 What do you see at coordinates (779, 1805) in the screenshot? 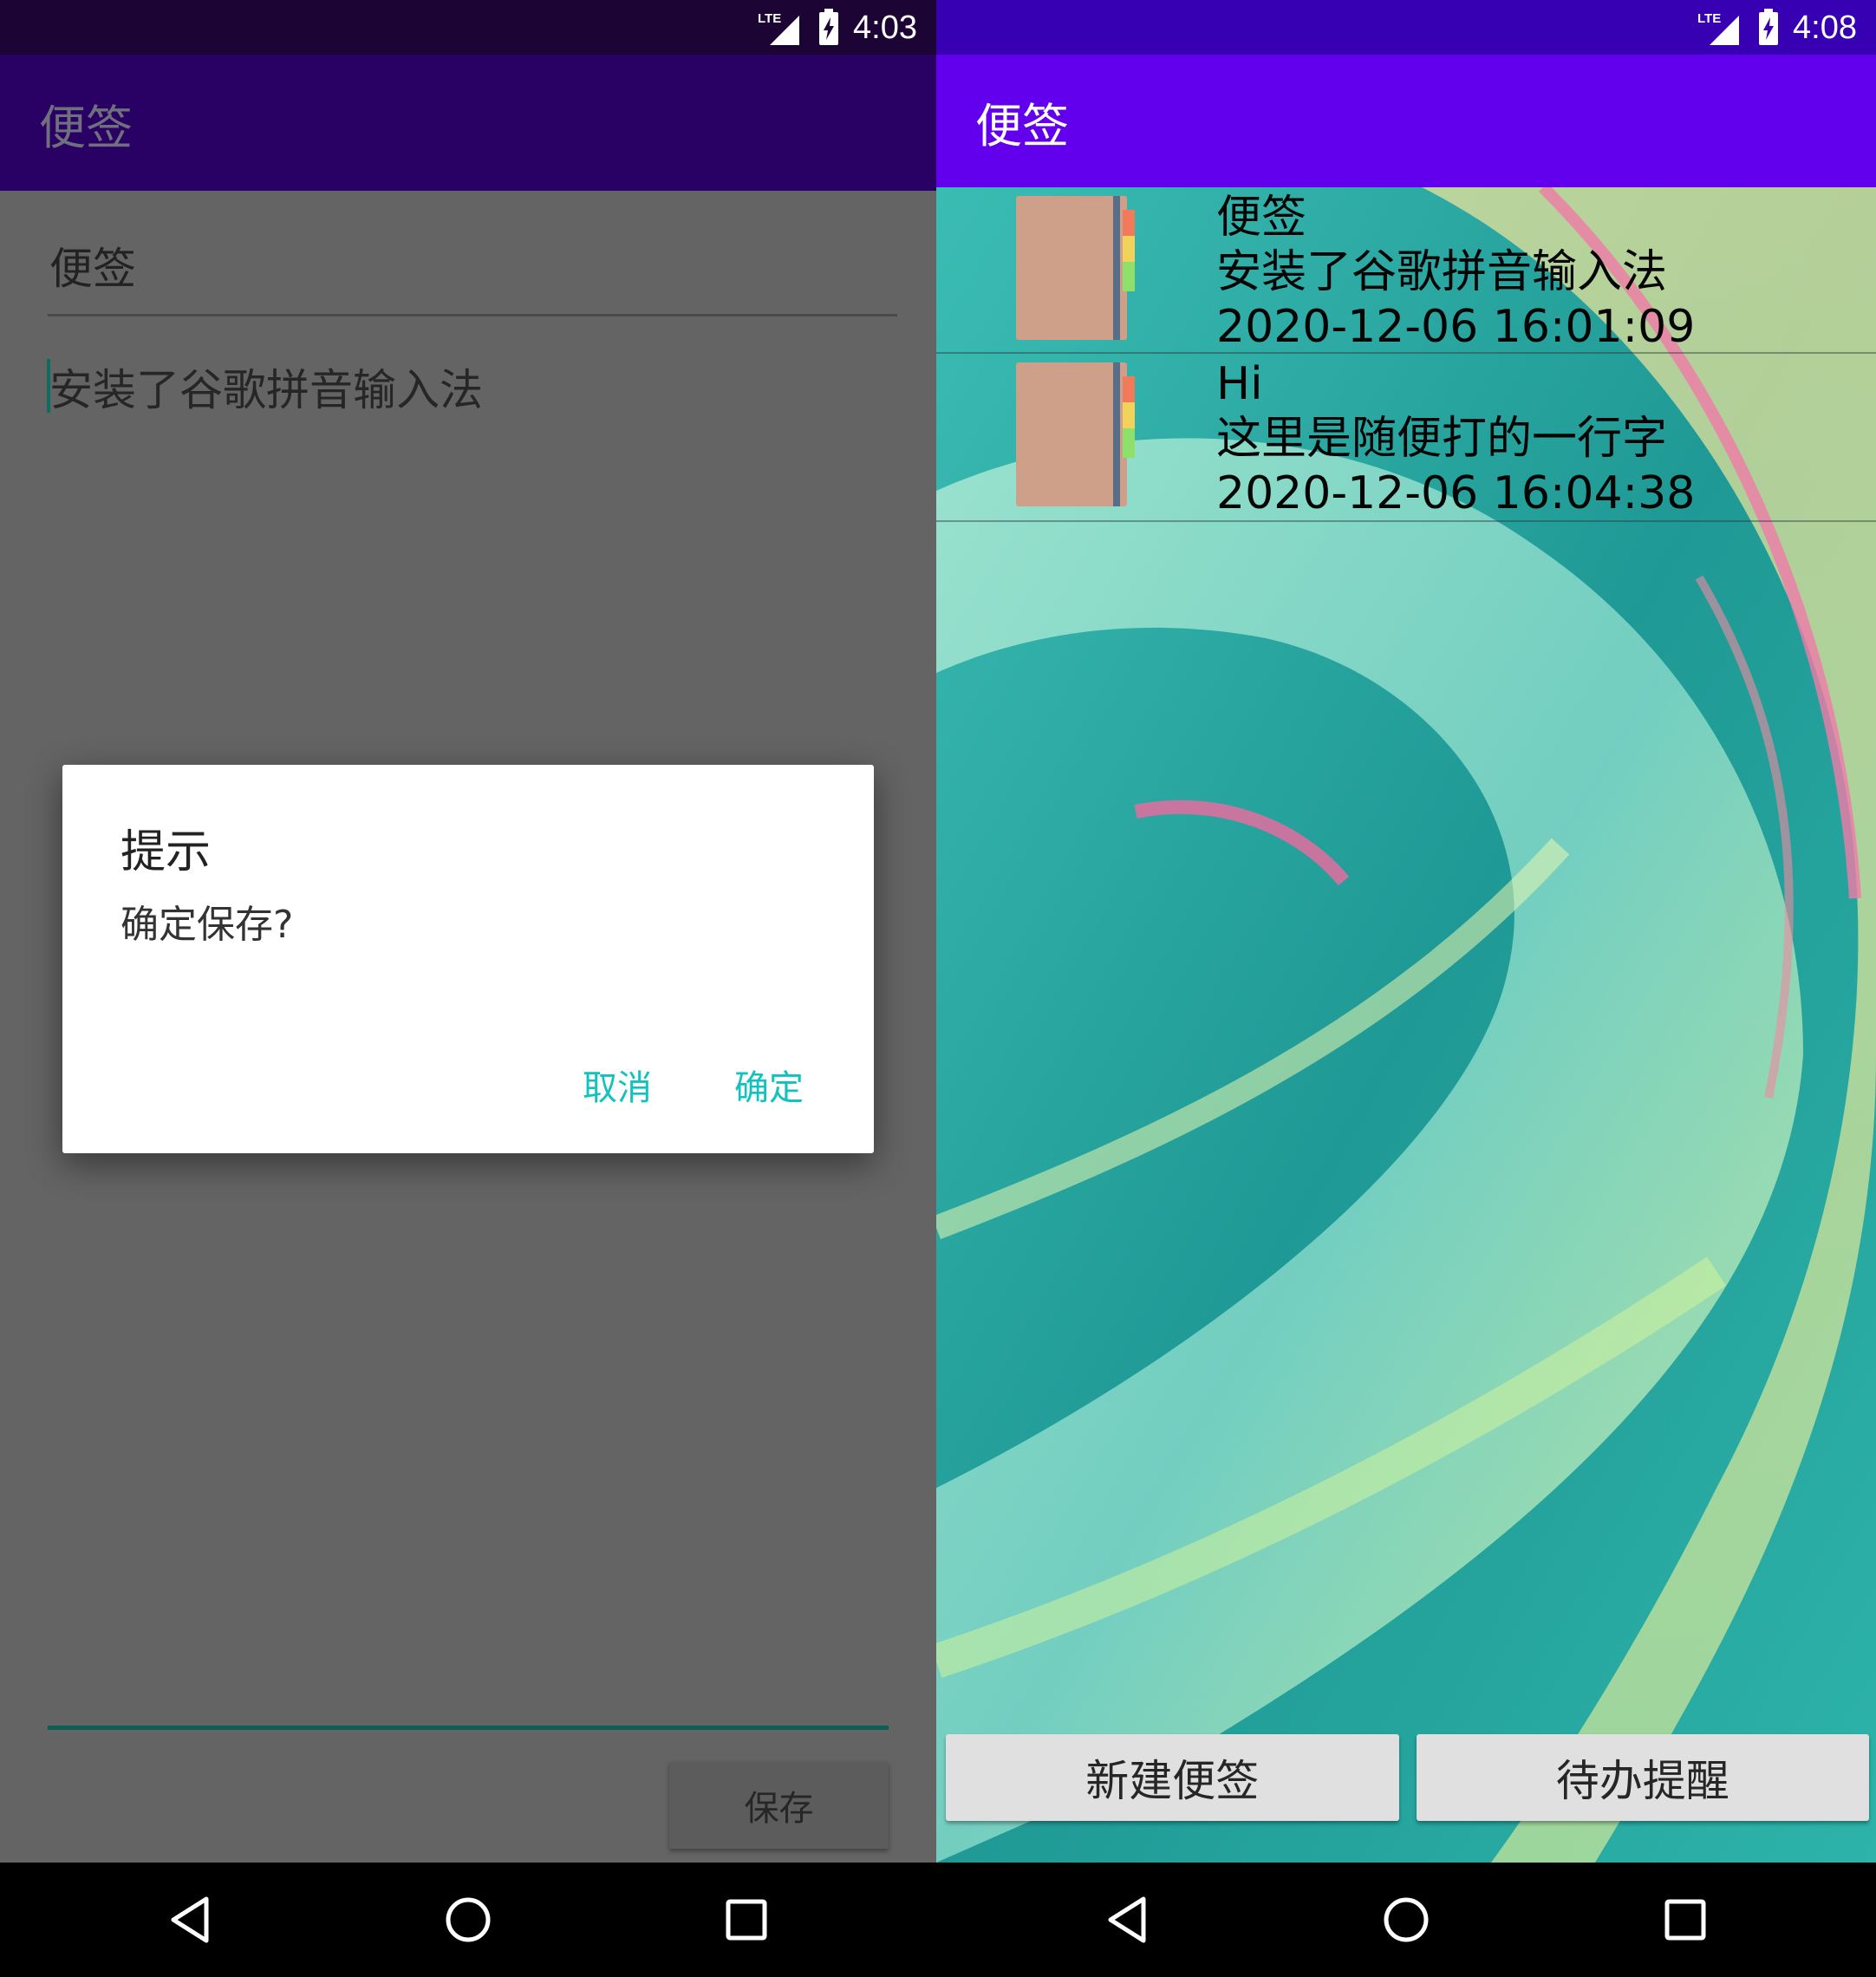
I see `save-button: 保存` at bounding box center [779, 1805].